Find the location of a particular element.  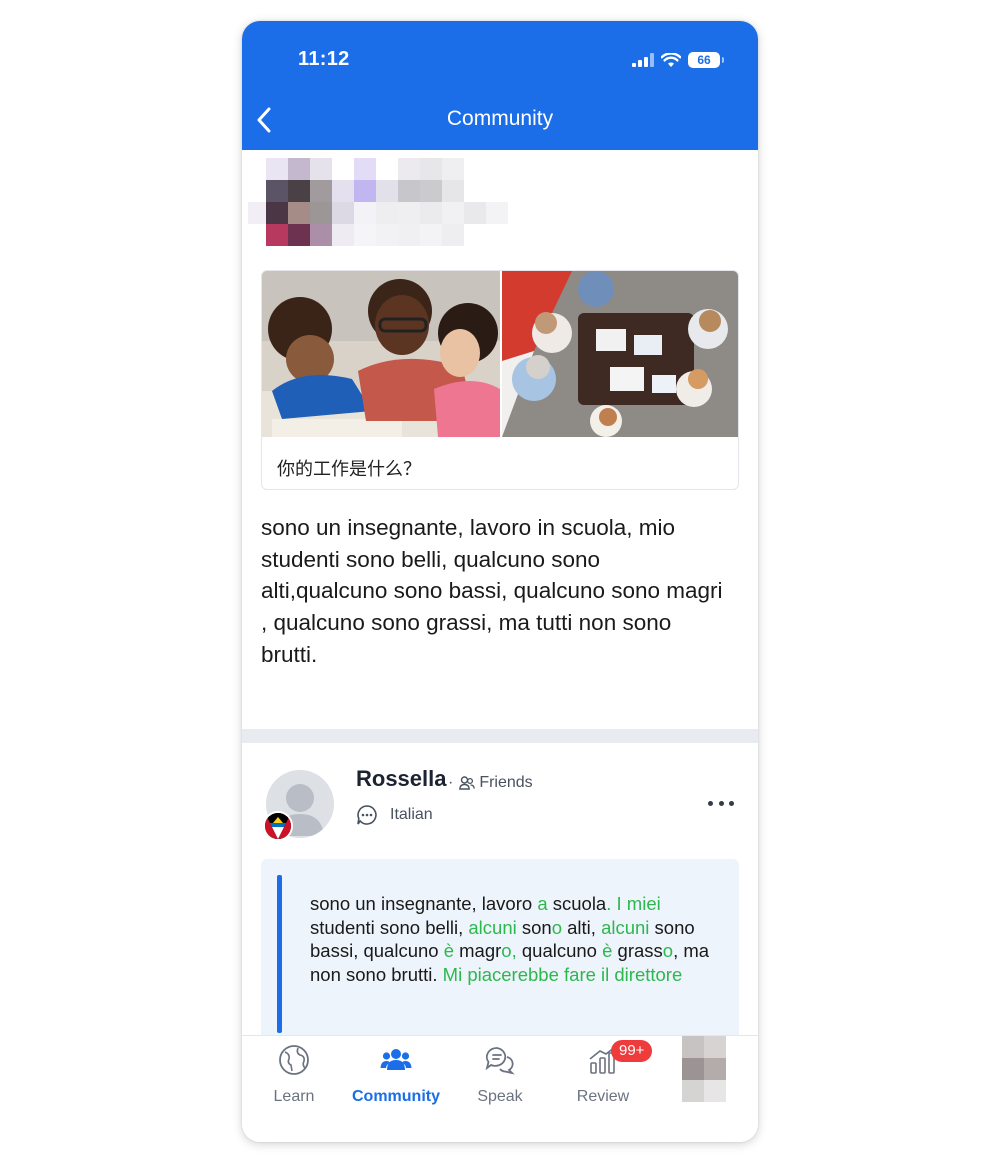

correction-change: a is located at coordinates (542, 903).